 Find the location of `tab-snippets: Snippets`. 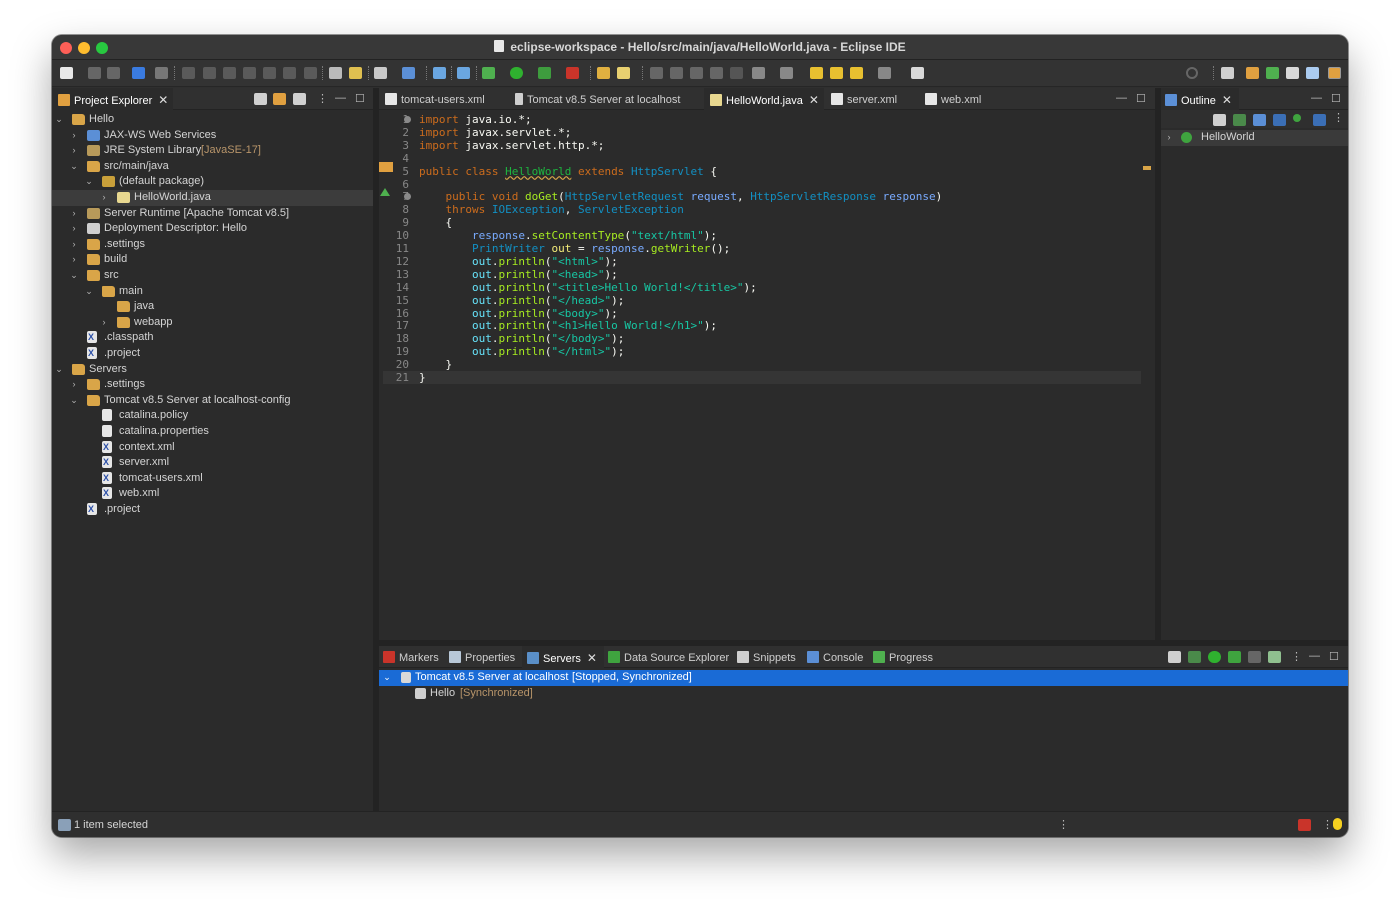

tab-snippets: Snippets is located at coordinates (766, 657).